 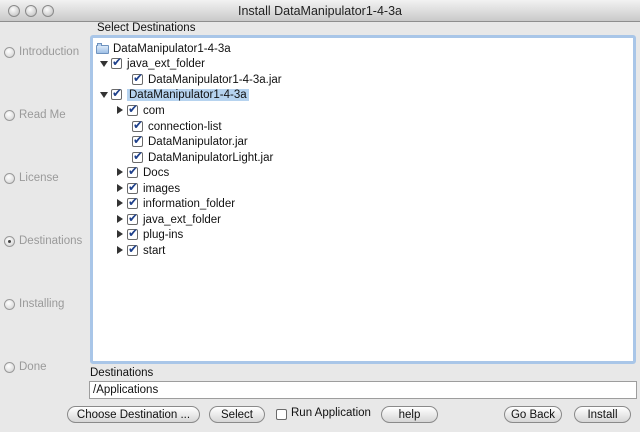 I want to click on title-bar: Install DataManipulator1-4-3a, so click(x=320, y=11).